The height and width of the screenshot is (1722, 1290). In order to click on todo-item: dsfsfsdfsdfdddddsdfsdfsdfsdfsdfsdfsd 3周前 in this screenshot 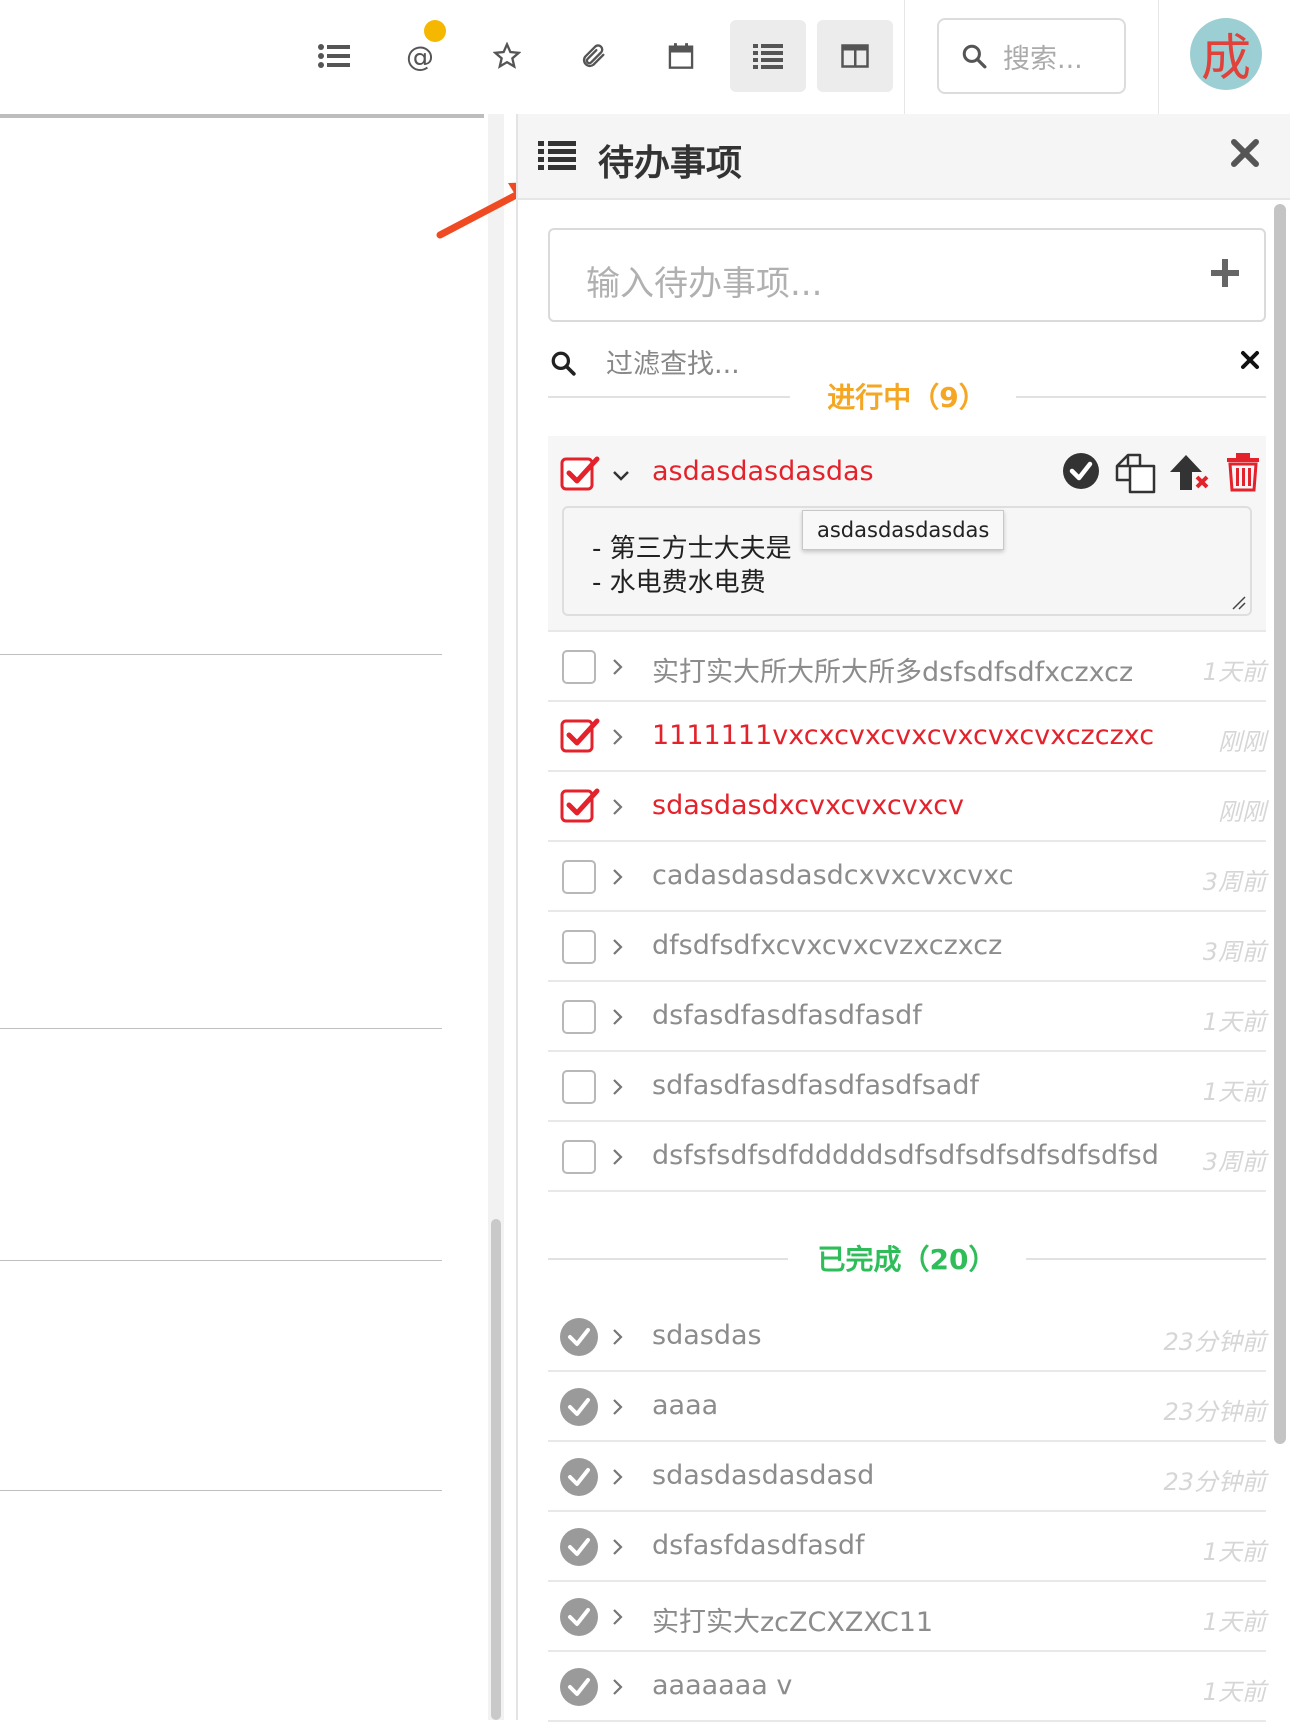, I will do `click(907, 1157)`.